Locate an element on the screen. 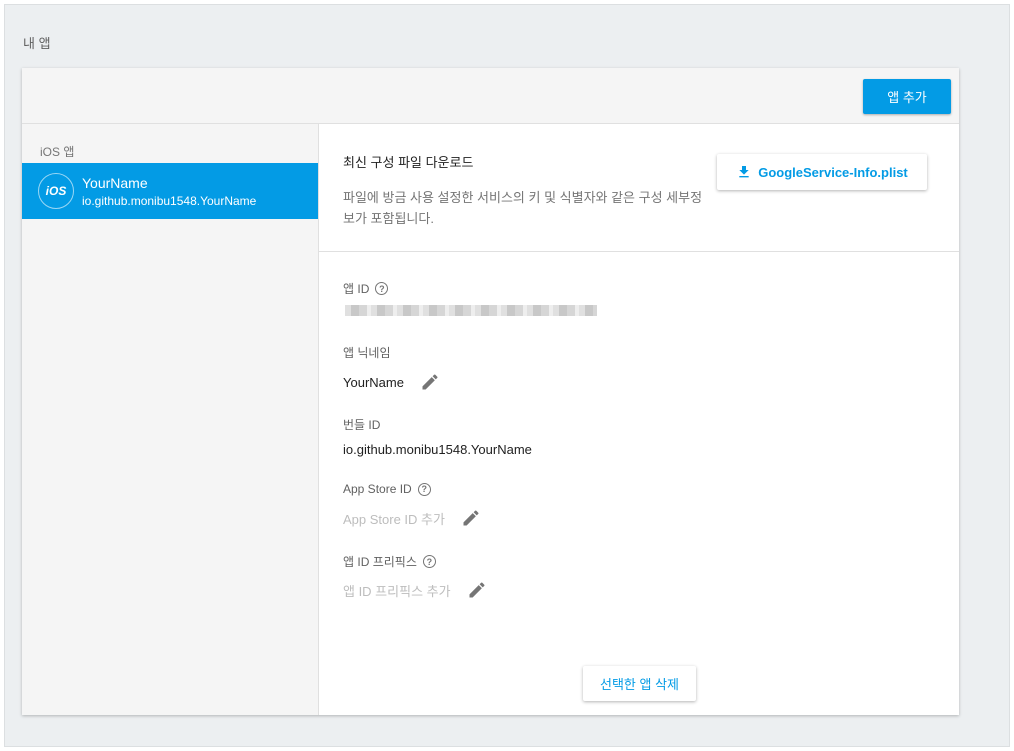 The height and width of the screenshot is (751, 1014). card-header: 앱 추가 is located at coordinates (490, 96).